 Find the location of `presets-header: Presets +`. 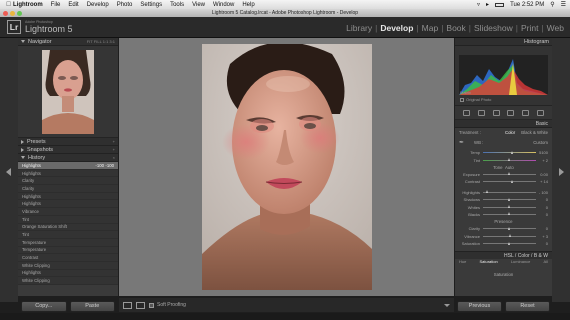

presets-header: Presets + is located at coordinates (68, 142).